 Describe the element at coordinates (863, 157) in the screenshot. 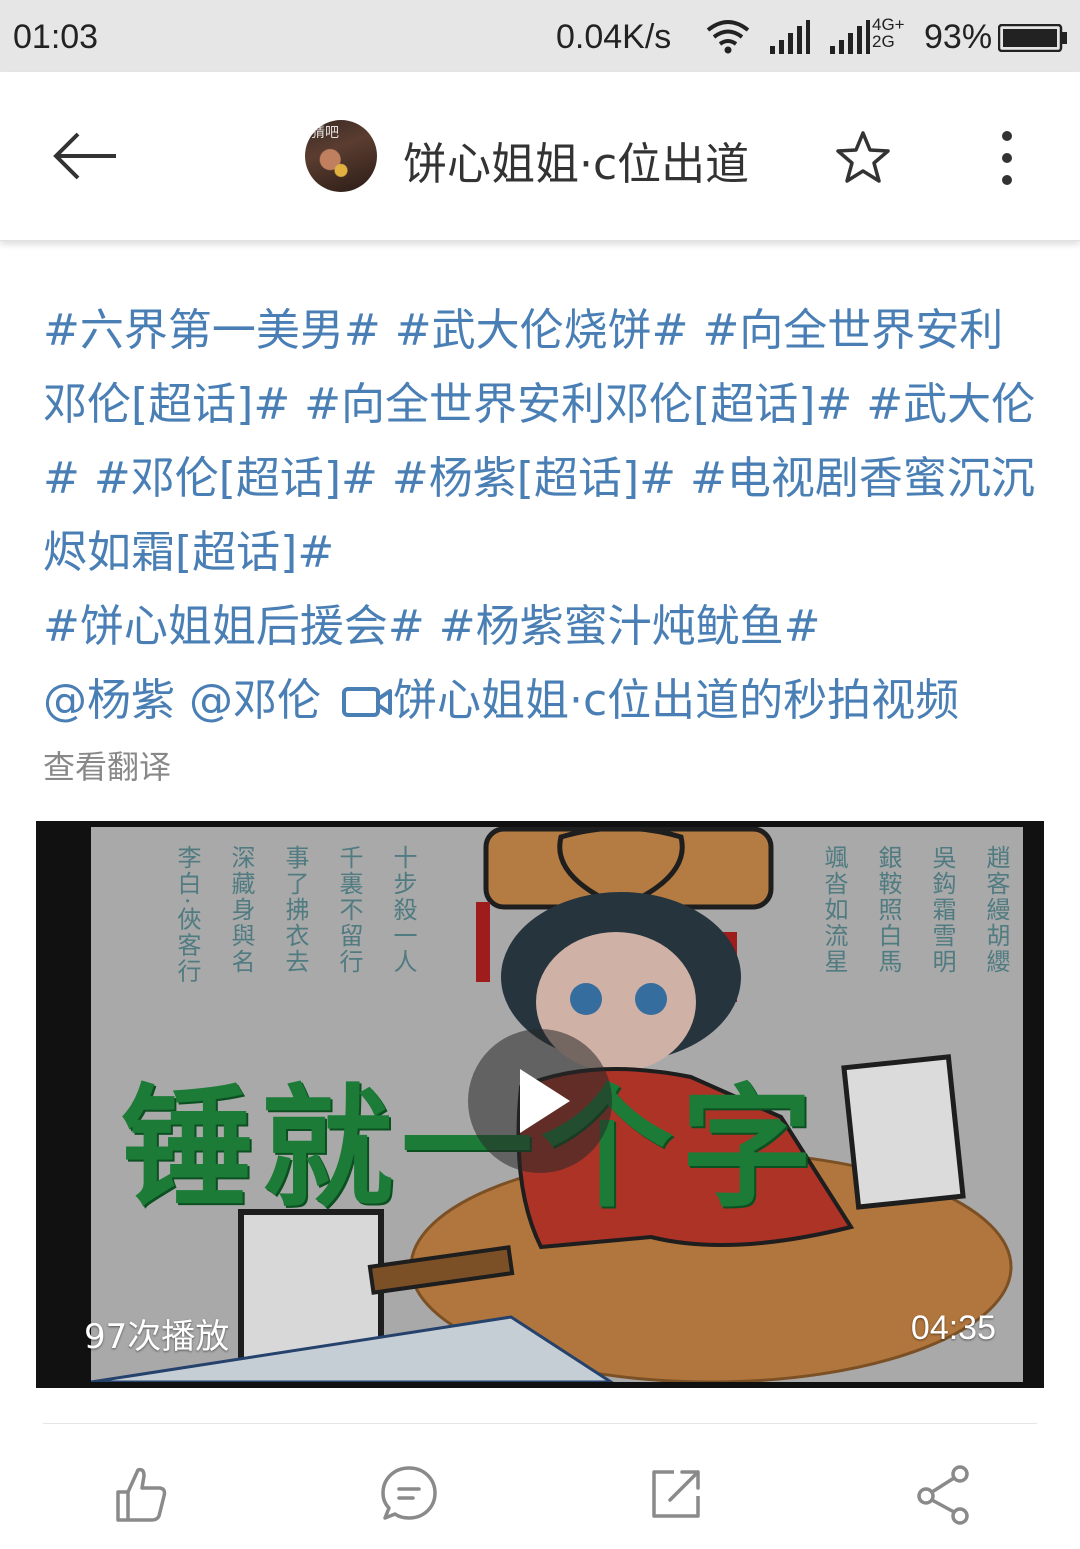

I see `star-icon` at that location.